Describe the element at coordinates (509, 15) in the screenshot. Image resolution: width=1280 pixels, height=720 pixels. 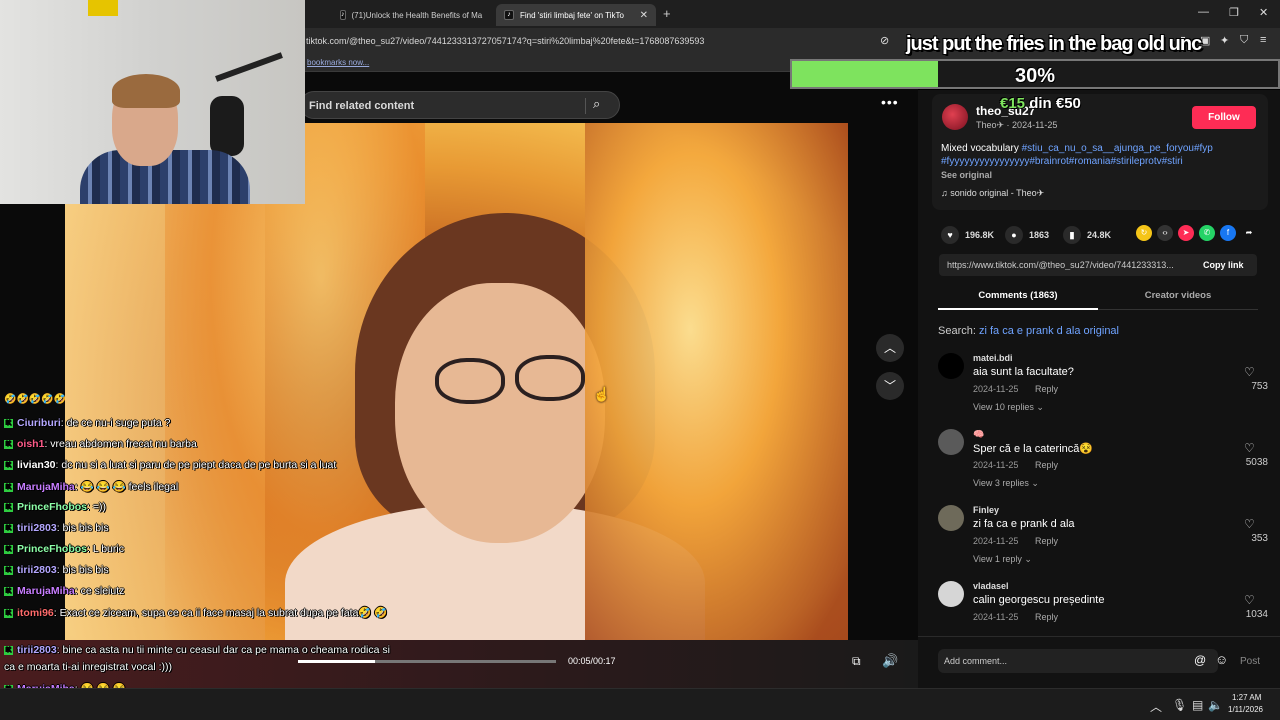
I see `tiktok-icon: ♪` at that location.